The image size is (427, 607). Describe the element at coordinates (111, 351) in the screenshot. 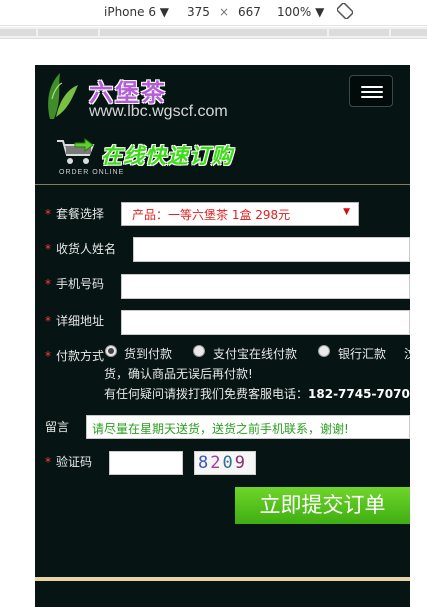

I see `payment-radio-cod` at that location.